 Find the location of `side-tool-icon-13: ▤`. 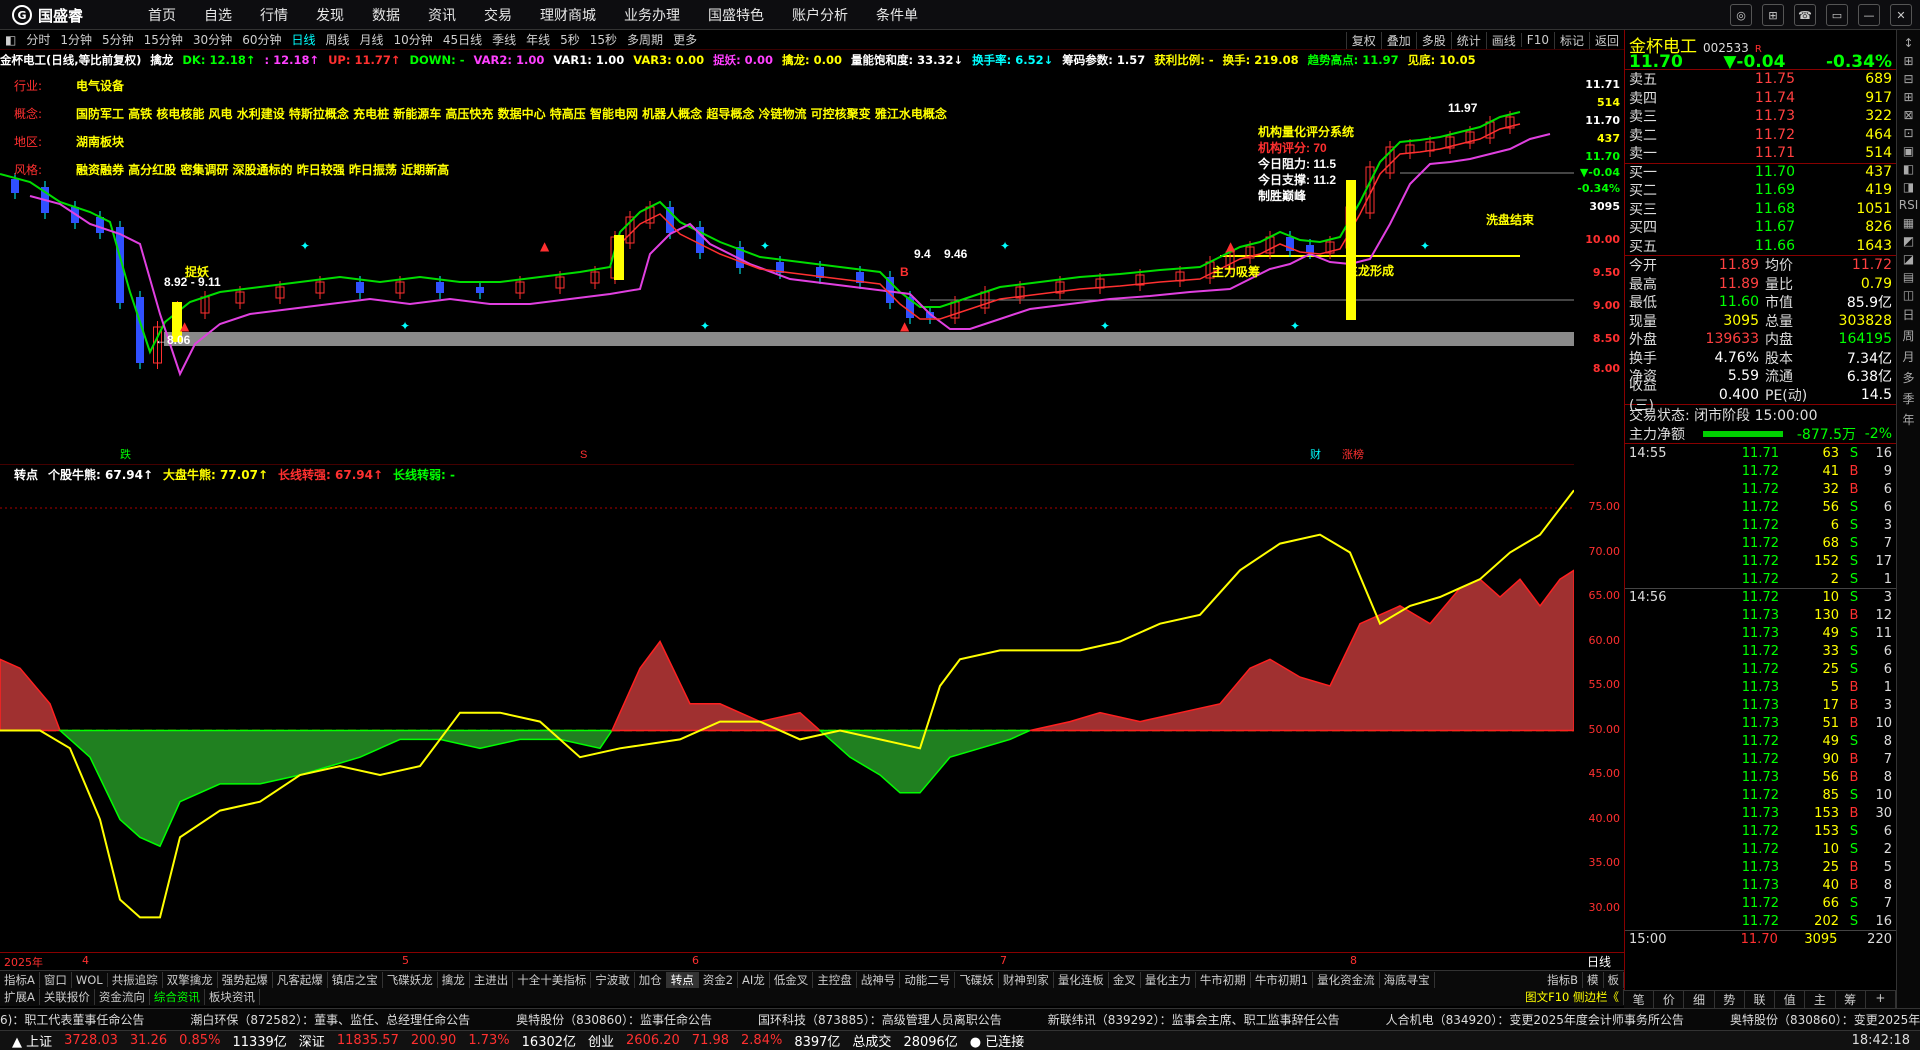

side-tool-icon-13: ▤ is located at coordinates (1908, 277).